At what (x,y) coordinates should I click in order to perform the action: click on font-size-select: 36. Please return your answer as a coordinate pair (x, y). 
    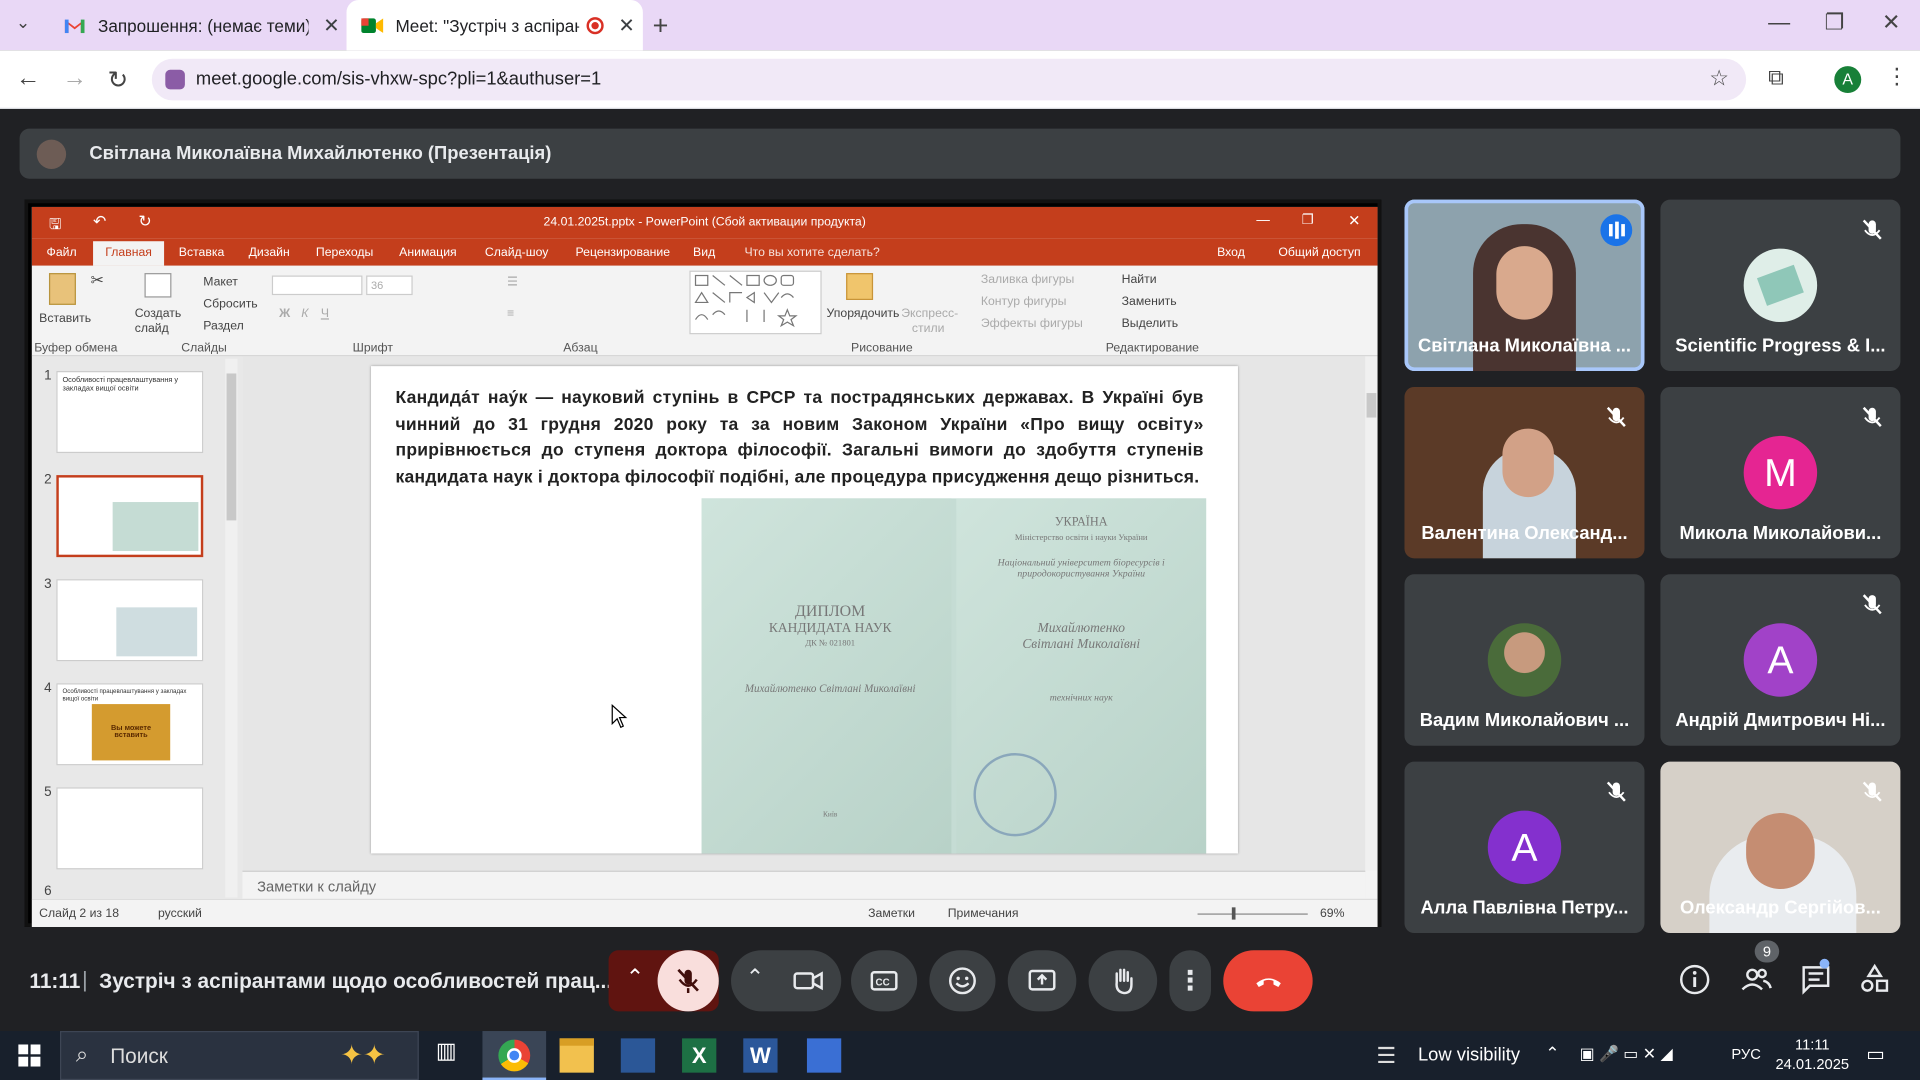
    Looking at the image, I should click on (389, 285).